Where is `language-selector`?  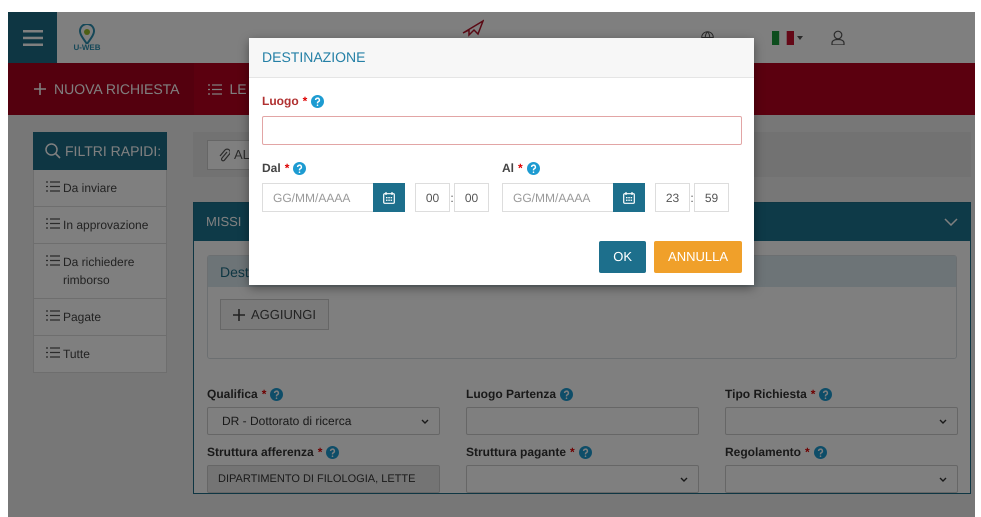
language-selector is located at coordinates (787, 37).